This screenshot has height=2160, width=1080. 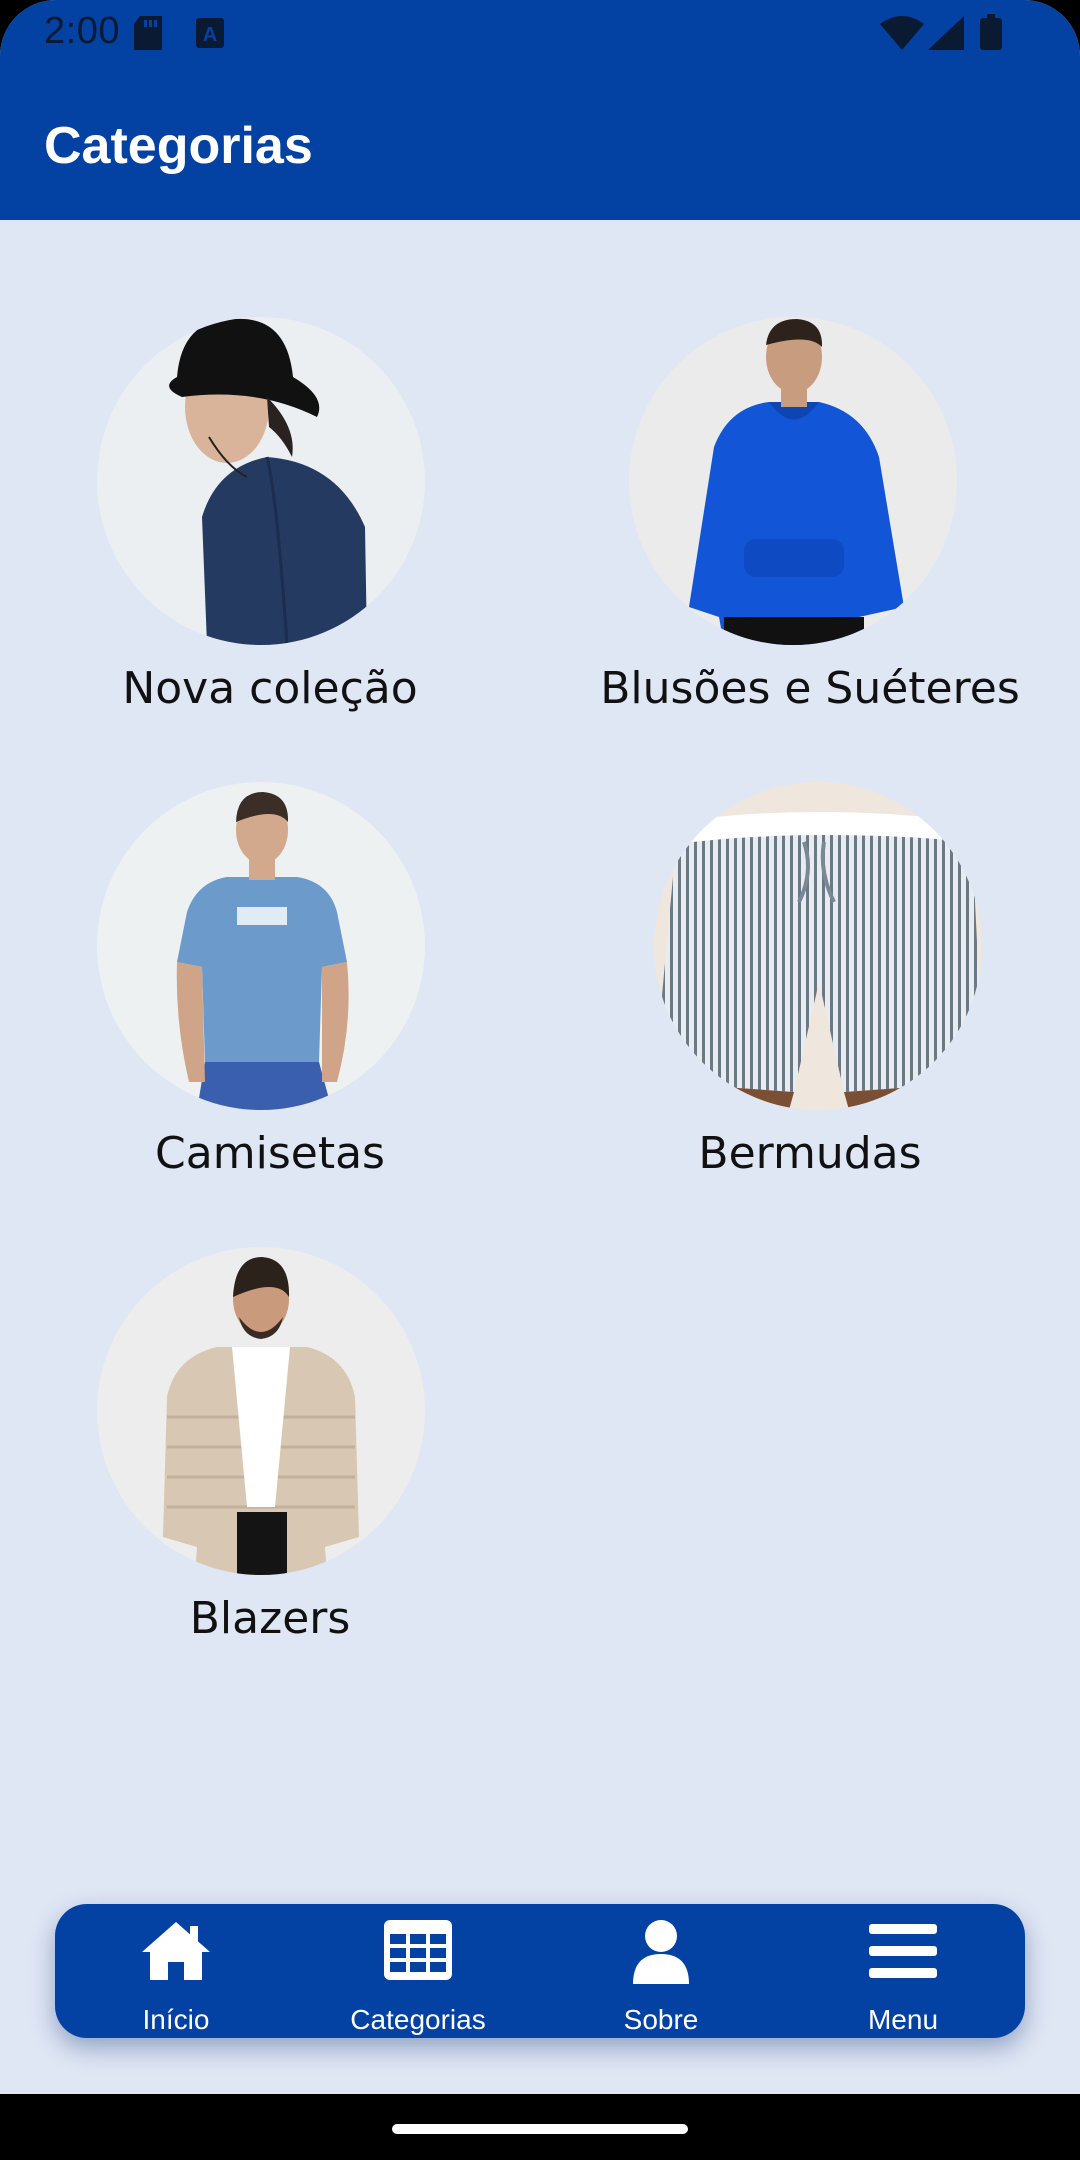 I want to click on category-label: Blusões e Suéteres, so click(x=810, y=688).